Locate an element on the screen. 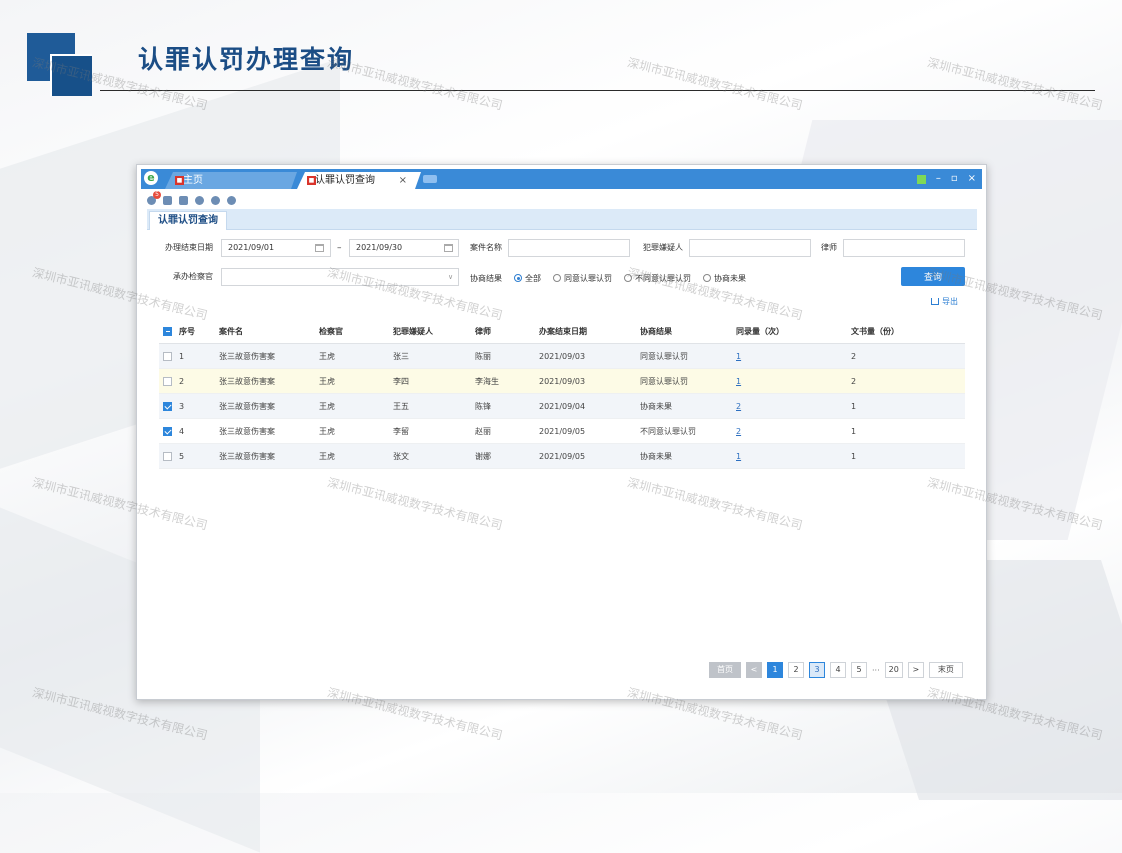 This screenshot has width=1122, height=853. cell-result: 协商未果 is located at coordinates (656, 406).